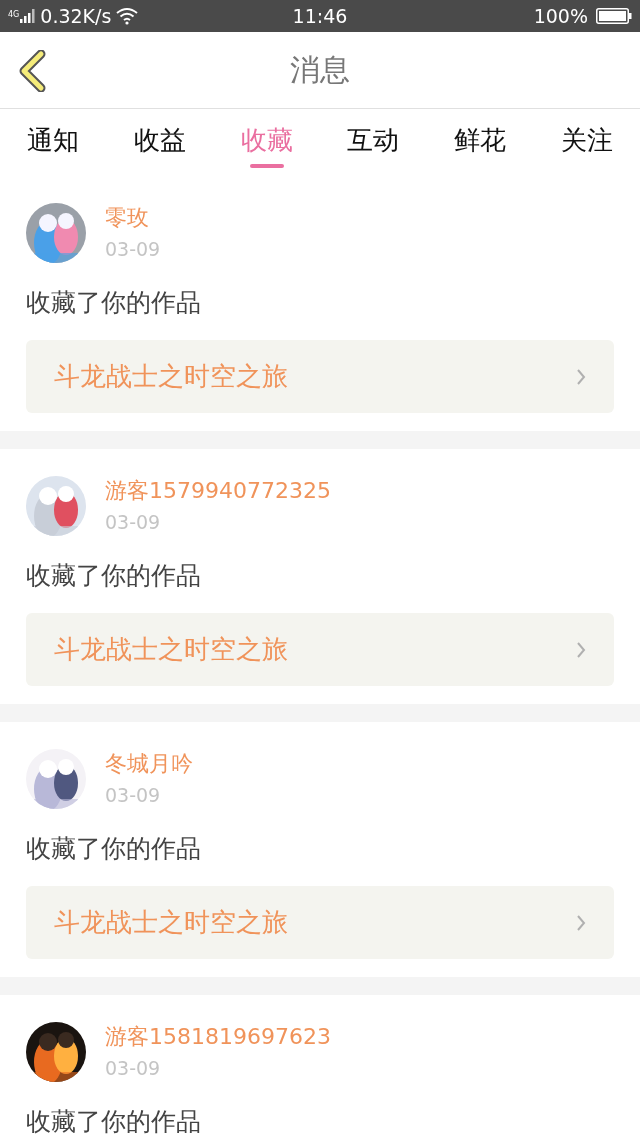 This screenshot has width=640, height=1138. What do you see at coordinates (133, 218) in the screenshot?
I see `user-name: 零玫` at bounding box center [133, 218].